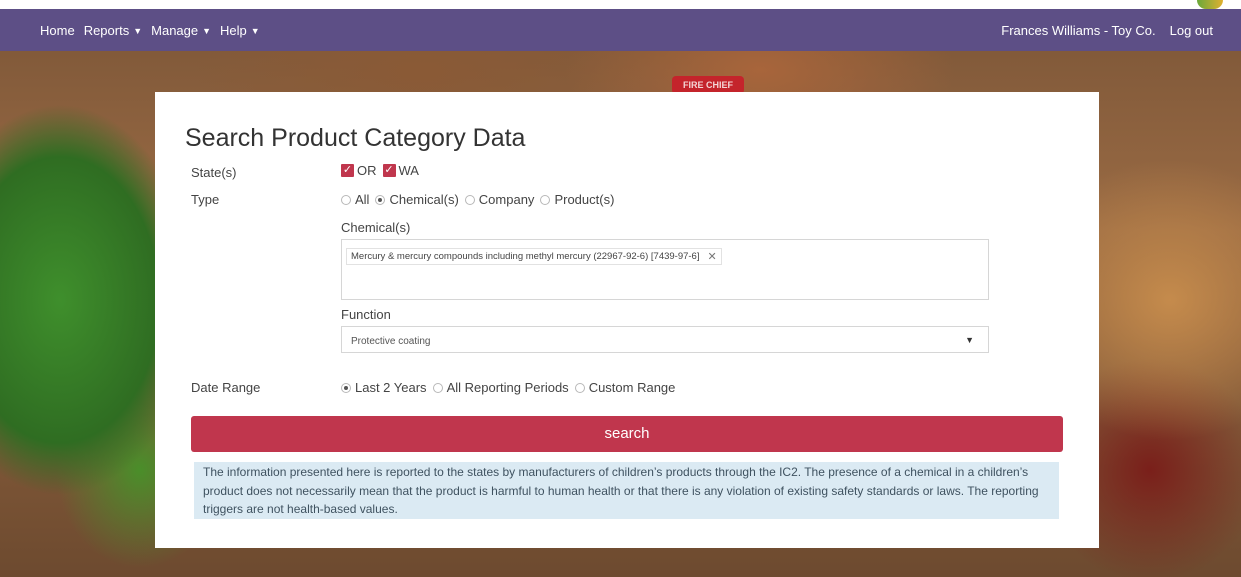  Describe the element at coordinates (106, 30) in the screenshot. I see `nav-reports-label: Reports` at that location.